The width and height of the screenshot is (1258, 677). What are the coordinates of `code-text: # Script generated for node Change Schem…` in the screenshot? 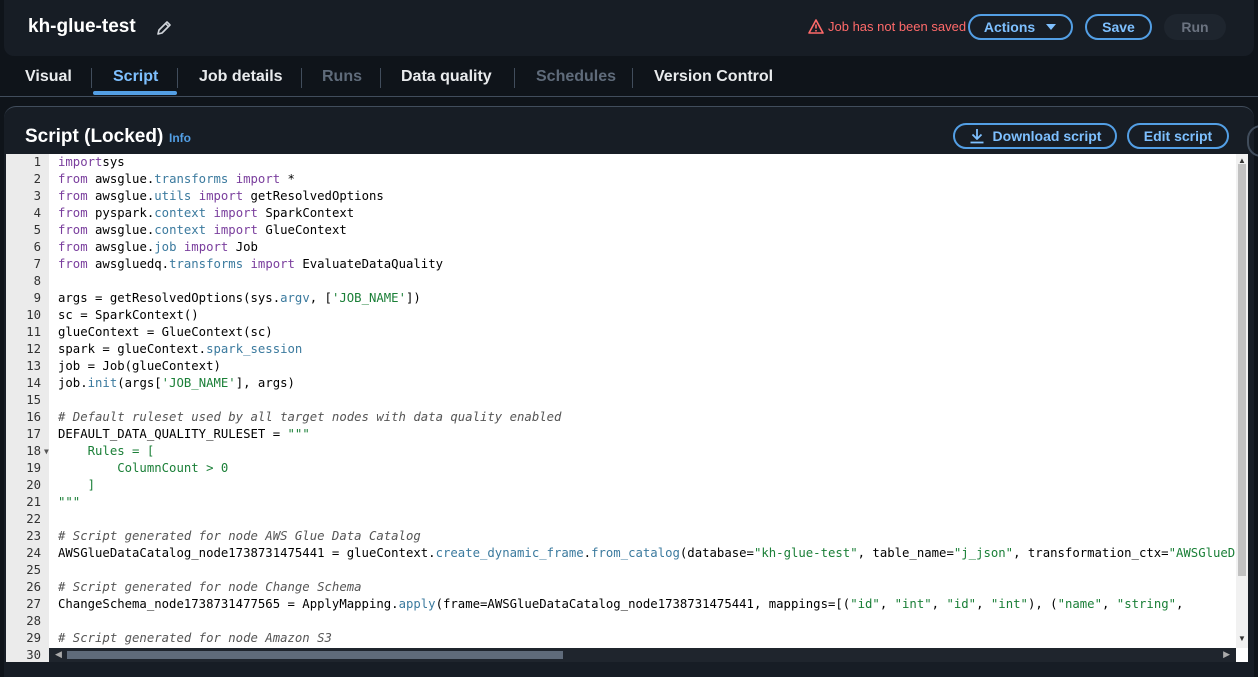 It's located at (210, 587).